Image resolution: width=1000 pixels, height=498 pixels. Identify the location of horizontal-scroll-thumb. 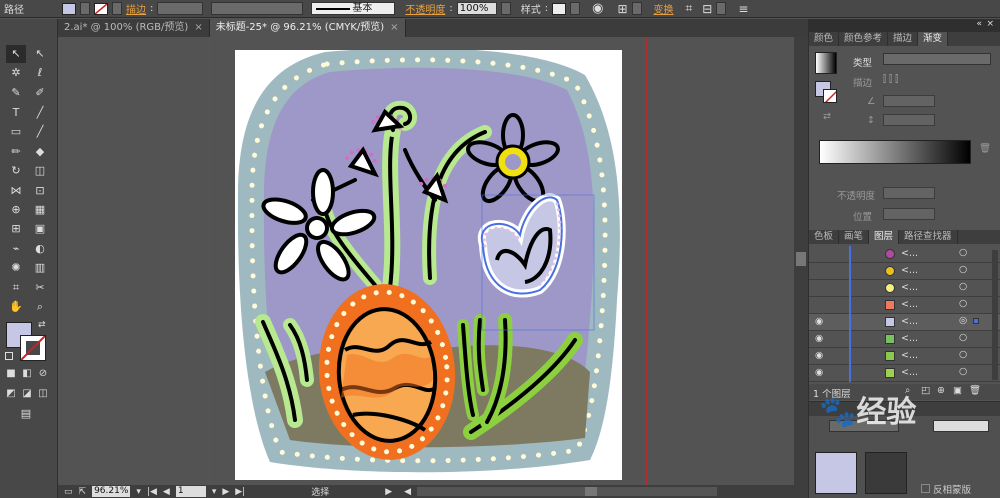
(591, 491).